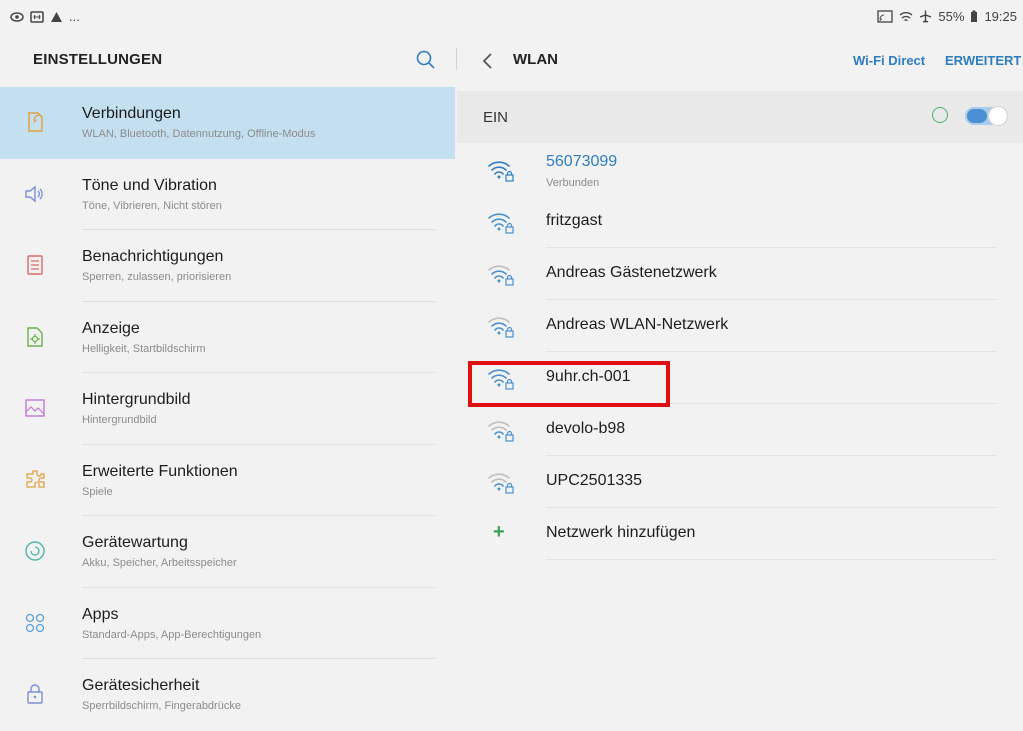 The width and height of the screenshot is (1023, 731). What do you see at coordinates (926, 16) in the screenshot?
I see `airplane-icon` at bounding box center [926, 16].